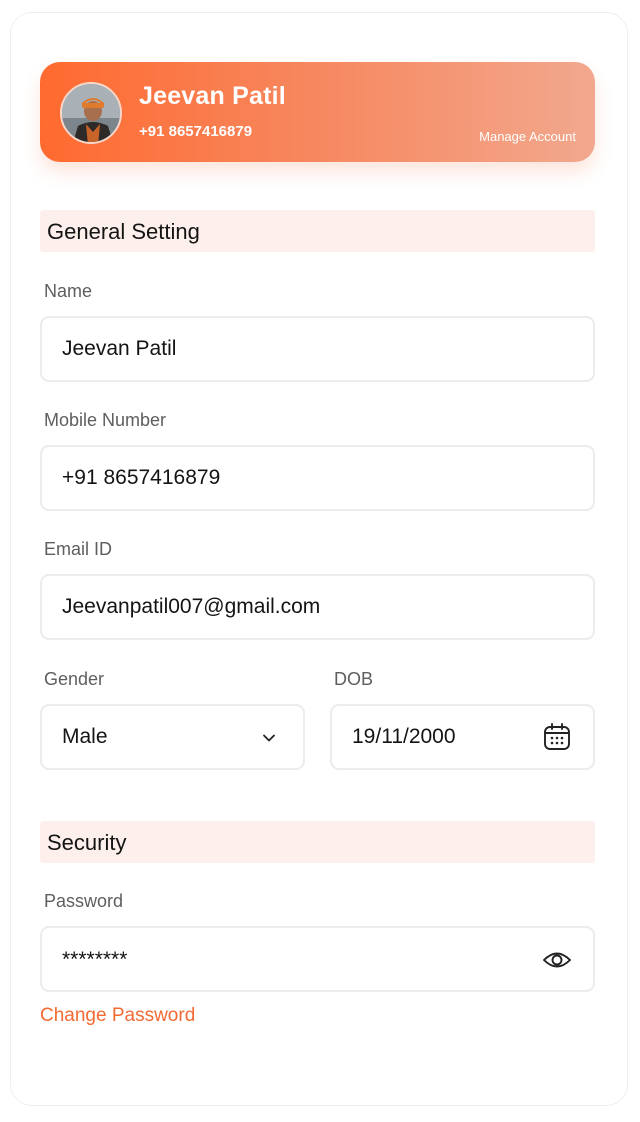 This screenshot has height=1122, width=640. Describe the element at coordinates (191, 606) in the screenshot. I see `email-value: Jeevanpatil007@gmail.com` at that location.